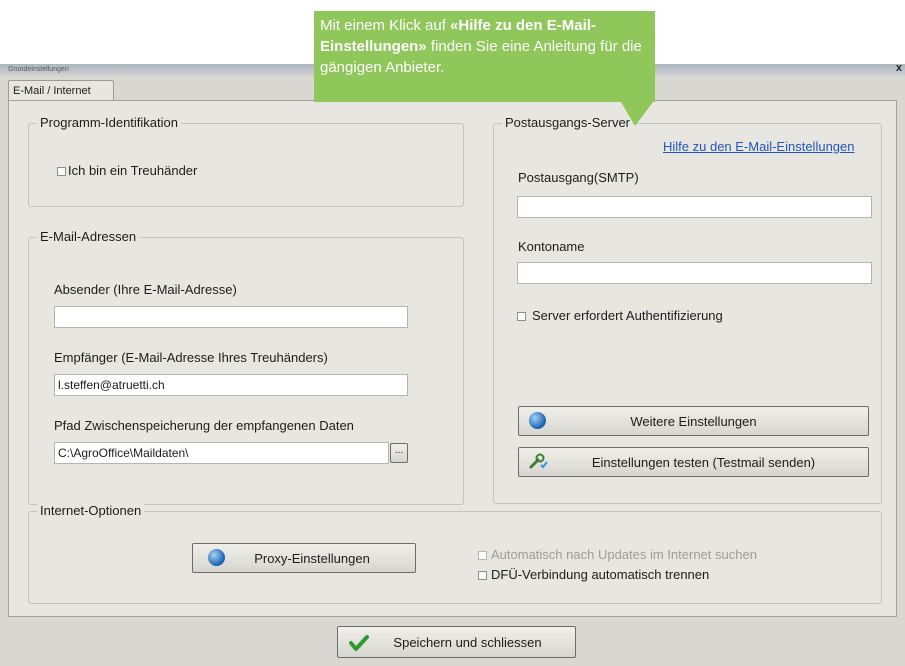 The height and width of the screenshot is (666, 905). Describe the element at coordinates (758, 146) in the screenshot. I see `email-settings-help-link: Hilfe zu den E-Mail-Einstellungen` at that location.